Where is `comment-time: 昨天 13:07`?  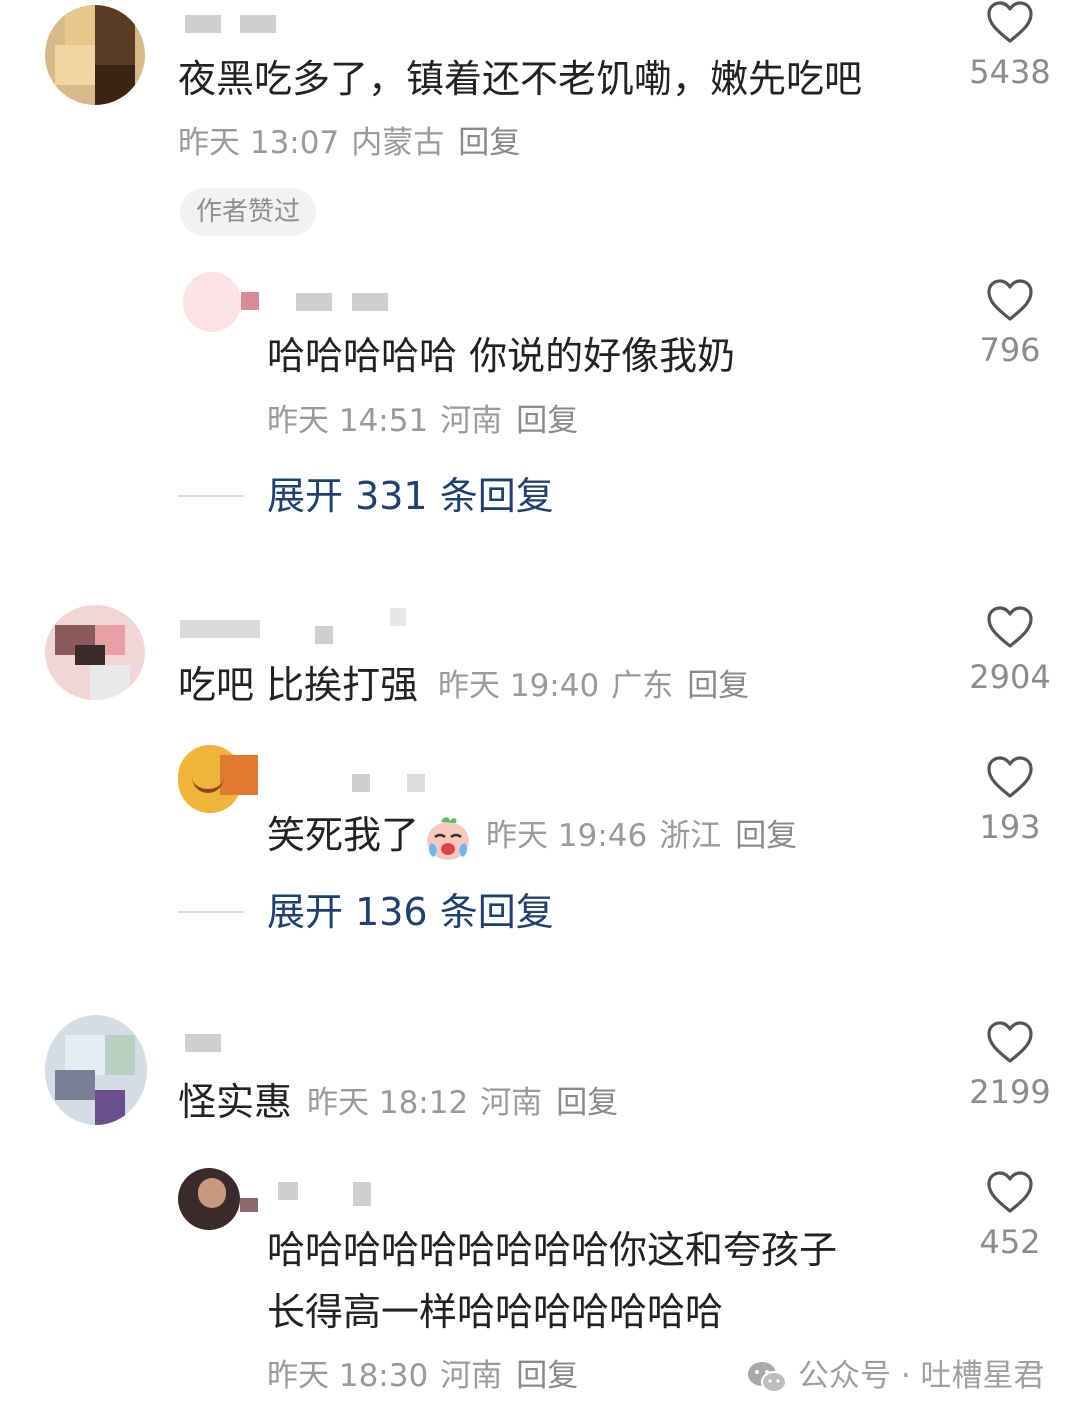
comment-time: 昨天 13:07 is located at coordinates (259, 143).